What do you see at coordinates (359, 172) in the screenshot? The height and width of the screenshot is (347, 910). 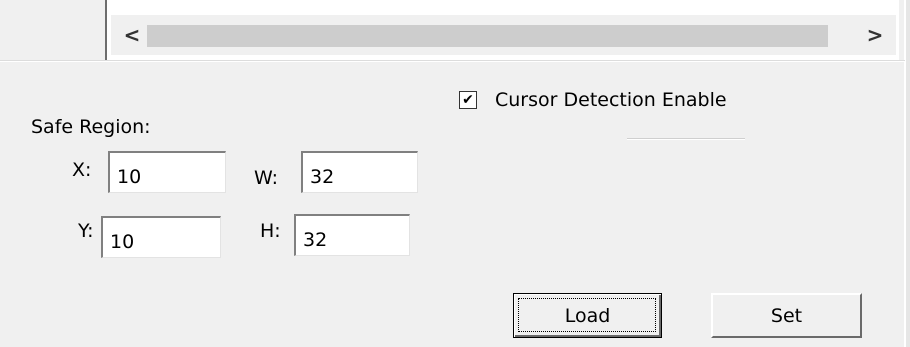 I see `w-input` at bounding box center [359, 172].